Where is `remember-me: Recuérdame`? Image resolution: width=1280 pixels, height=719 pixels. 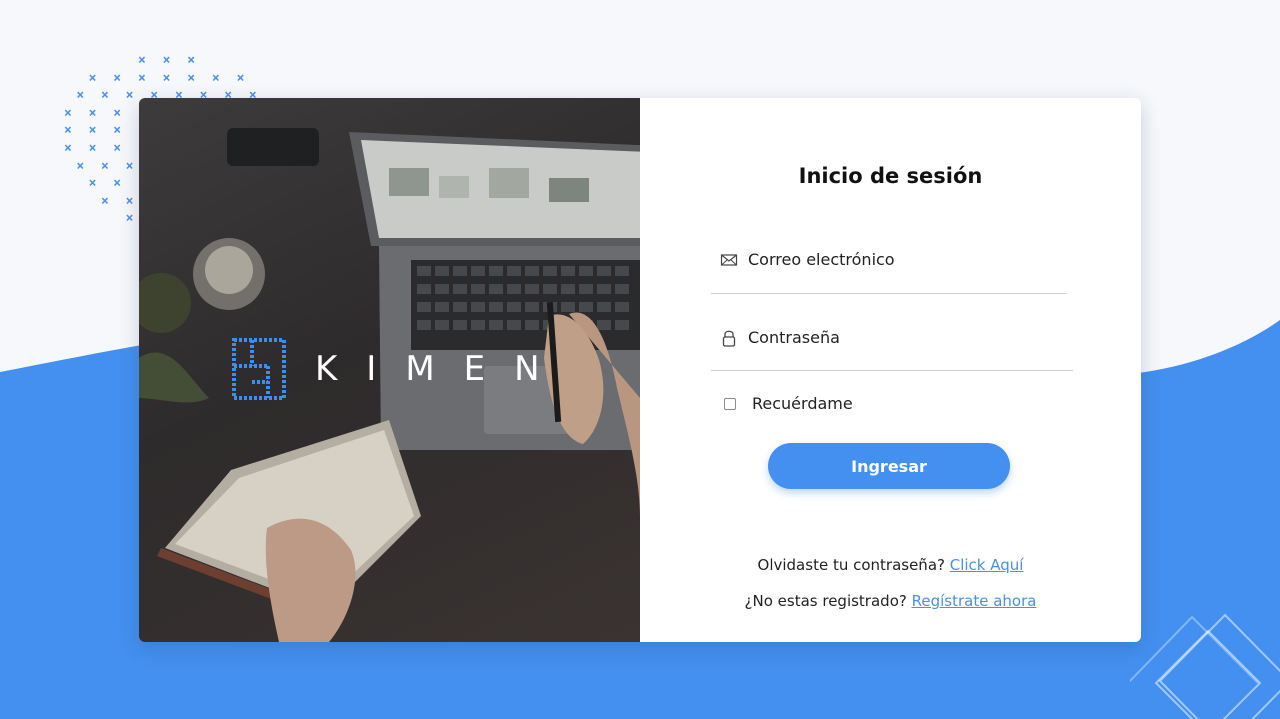 remember-me: Recuérdame is located at coordinates (788, 403).